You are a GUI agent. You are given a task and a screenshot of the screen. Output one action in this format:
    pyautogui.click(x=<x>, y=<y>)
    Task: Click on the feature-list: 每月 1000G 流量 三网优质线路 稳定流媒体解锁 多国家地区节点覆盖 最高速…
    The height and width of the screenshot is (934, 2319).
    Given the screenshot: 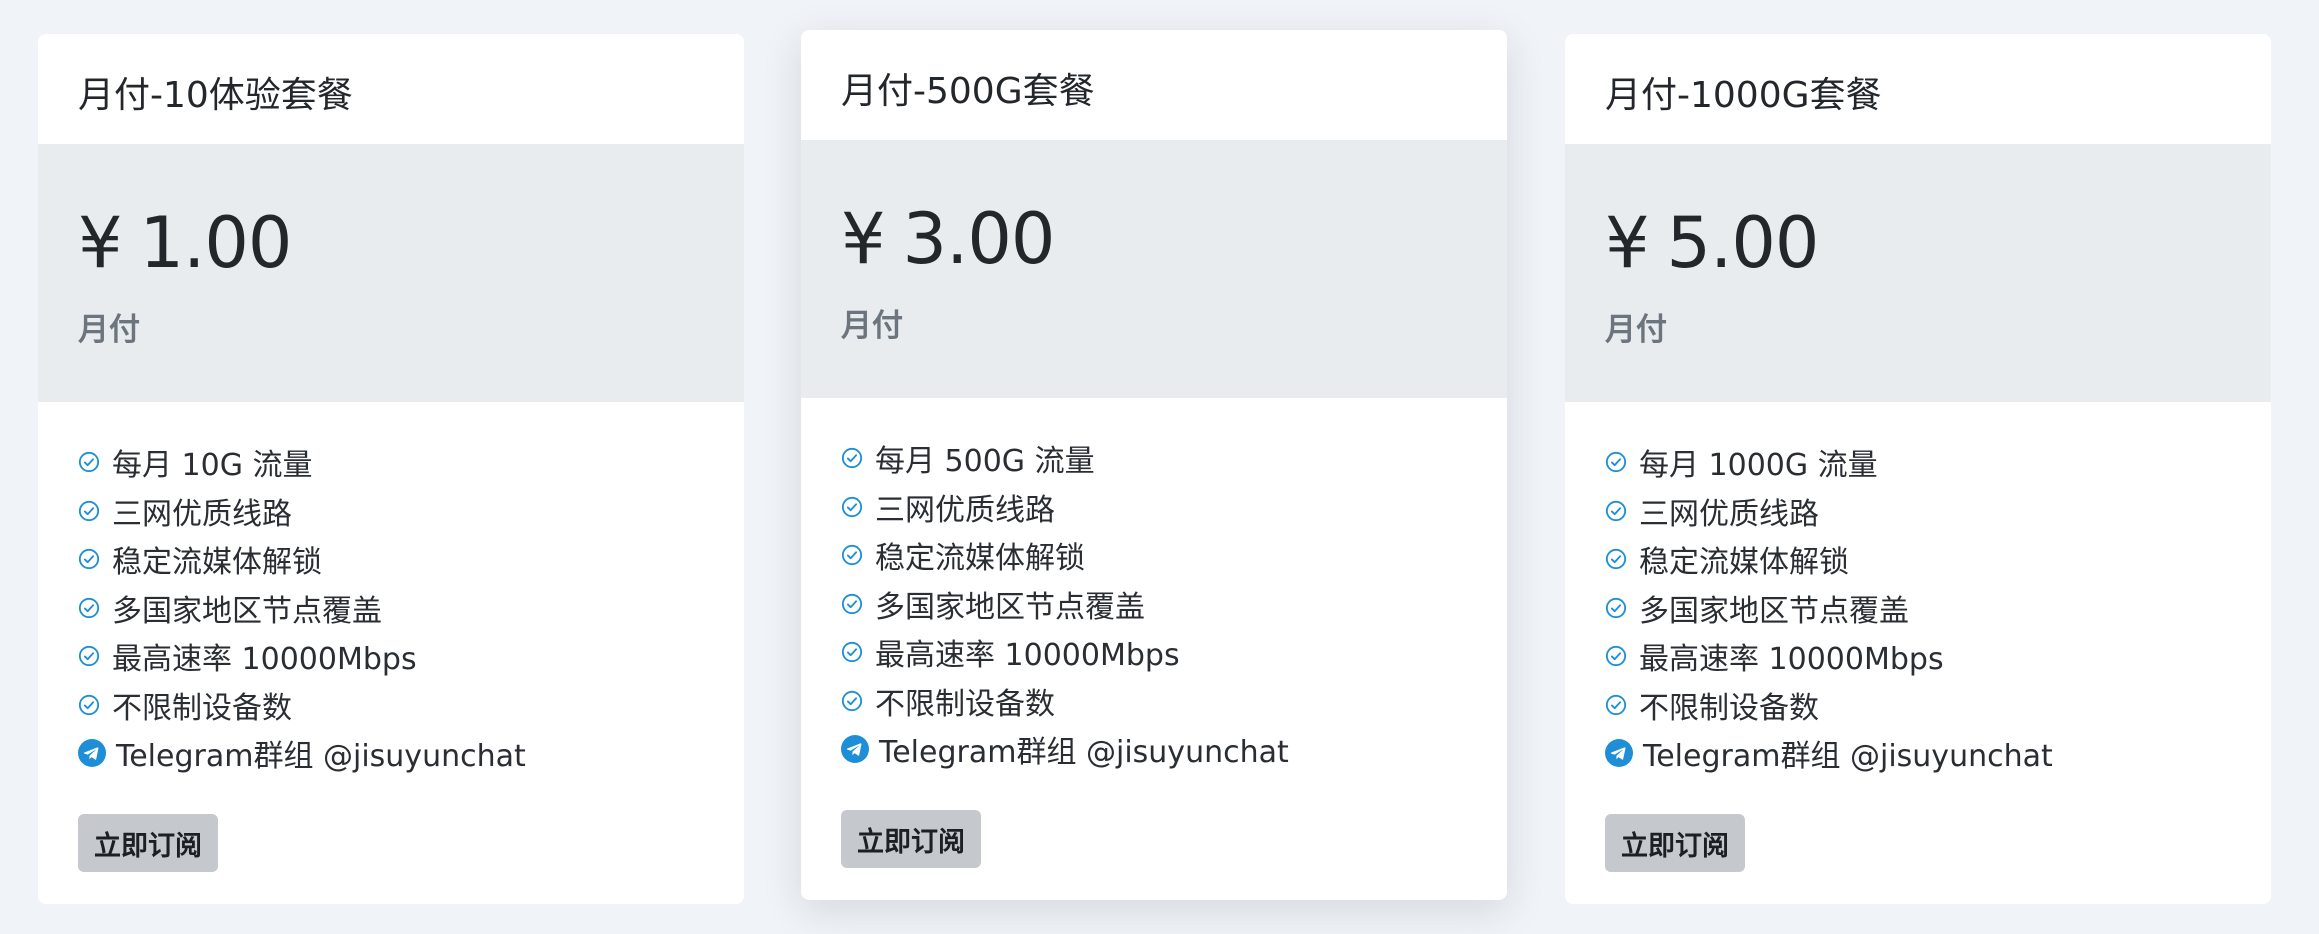 What is the action you would take?
    pyautogui.click(x=1918, y=590)
    